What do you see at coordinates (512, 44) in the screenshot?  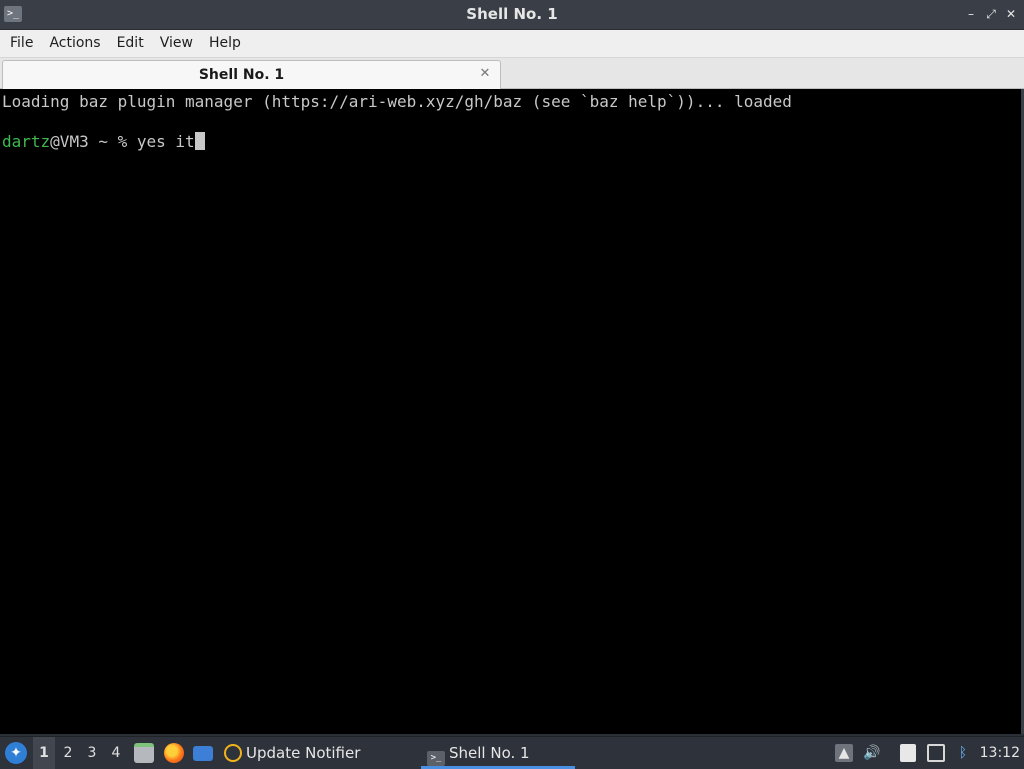 I see `menu-bar: File Actions Edit View Help` at bounding box center [512, 44].